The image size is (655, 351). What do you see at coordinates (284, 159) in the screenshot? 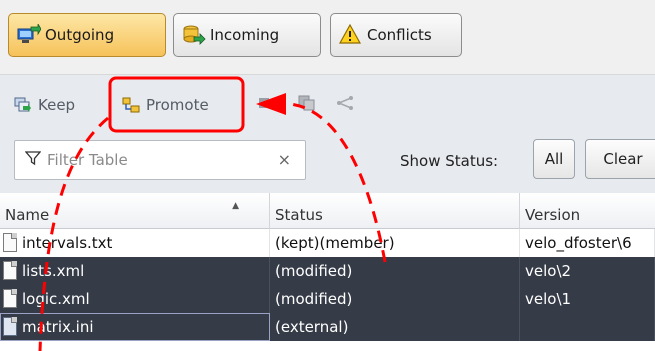
I see `clear-filter-icon: ×` at bounding box center [284, 159].